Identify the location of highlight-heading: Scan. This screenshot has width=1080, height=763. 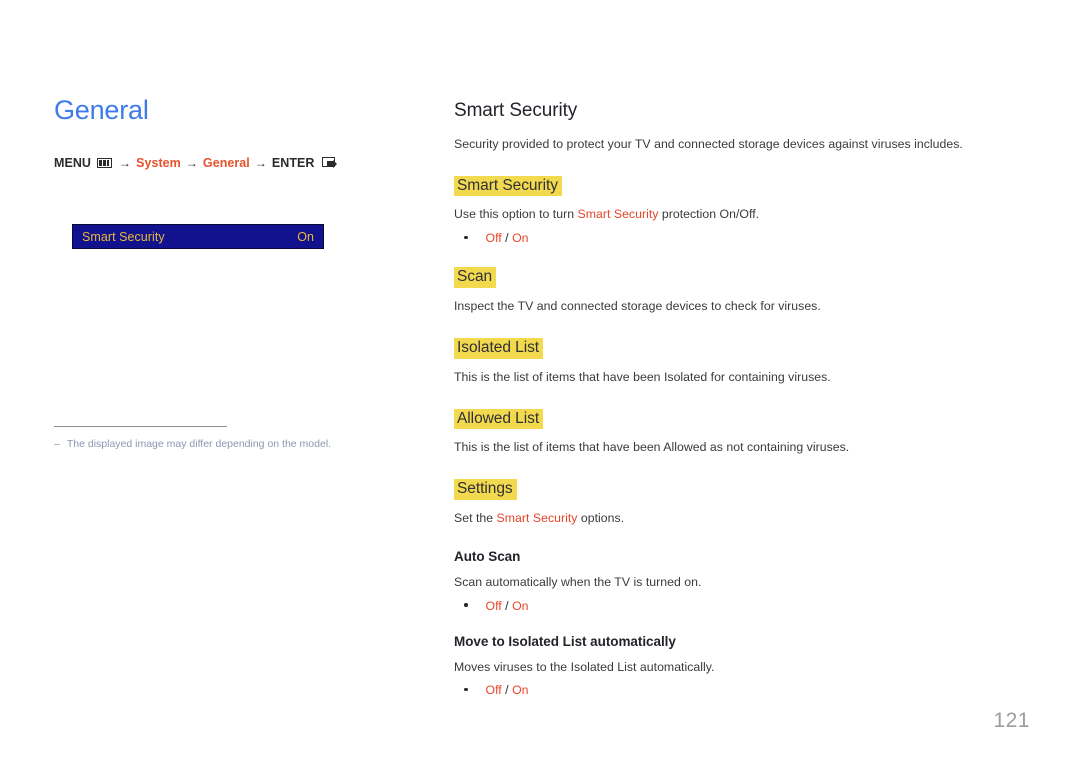
(475, 278).